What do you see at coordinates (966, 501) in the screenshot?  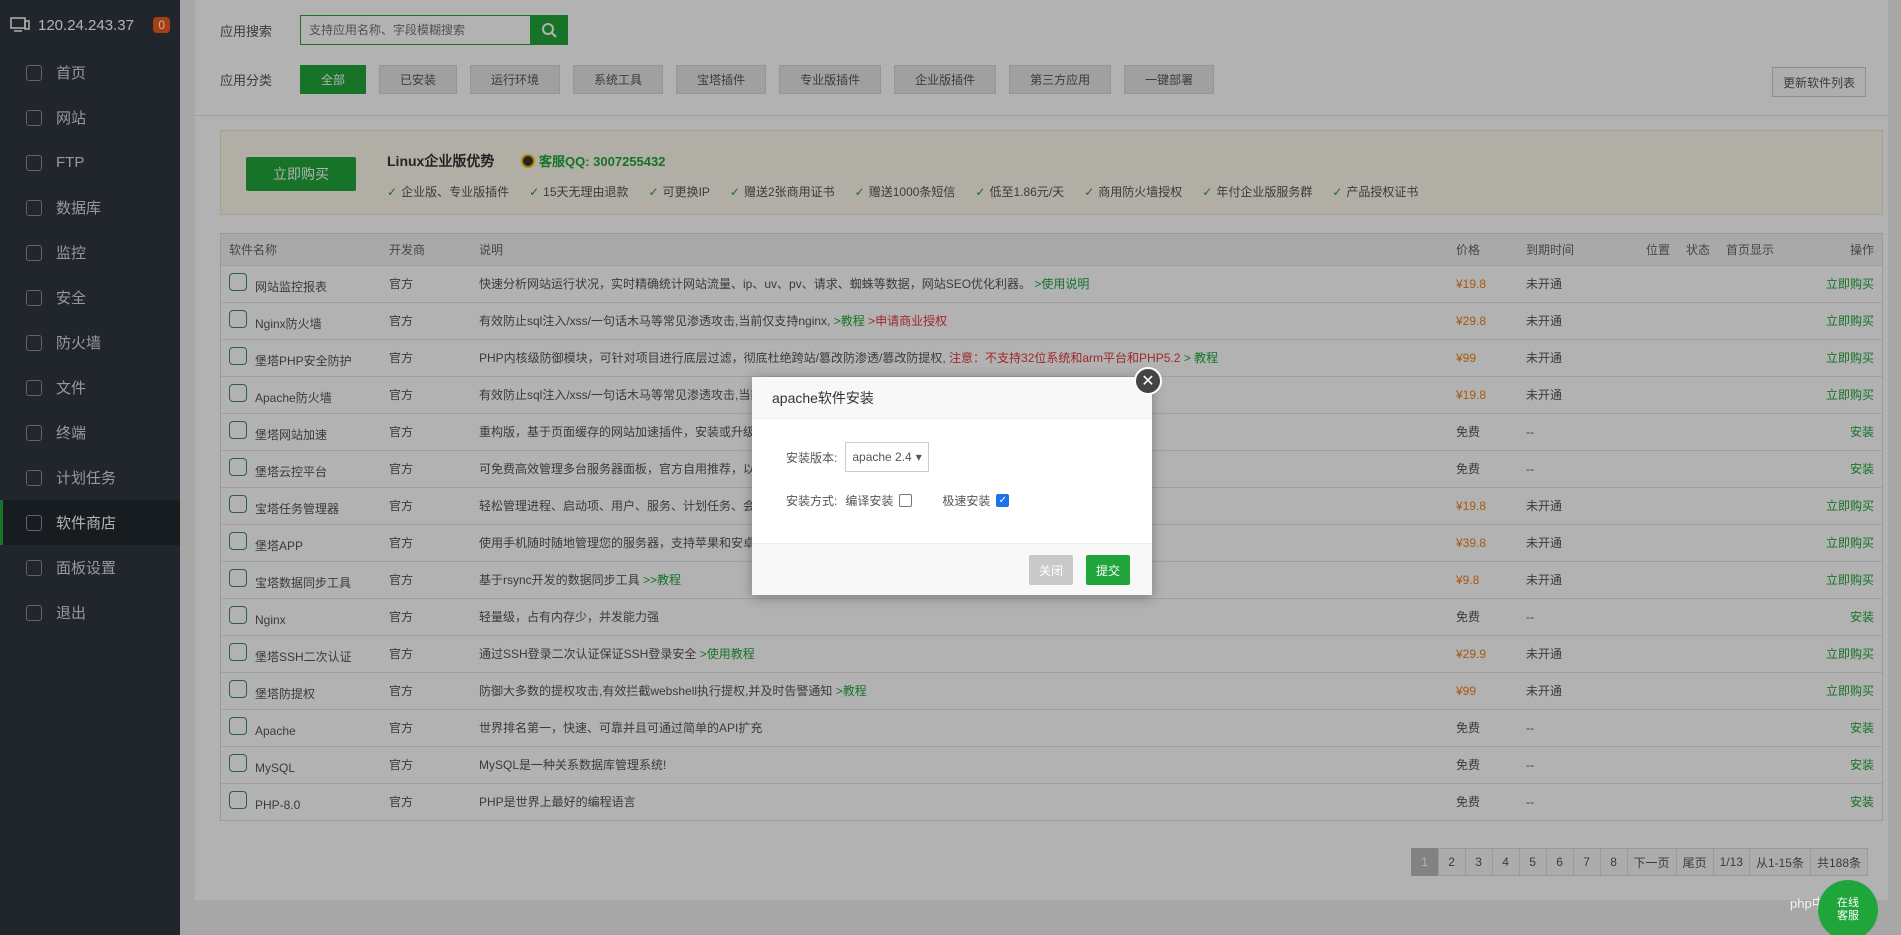 I see `fast-label: 极速安装` at bounding box center [966, 501].